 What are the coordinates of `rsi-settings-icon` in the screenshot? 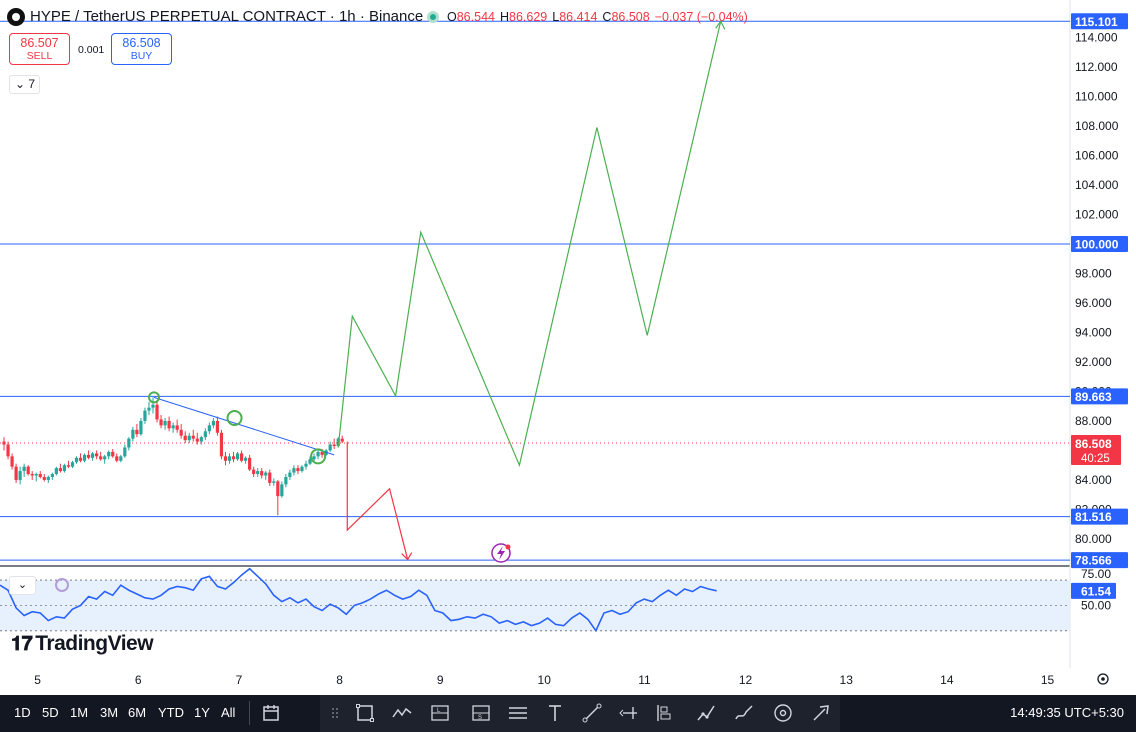 It's located at (62, 585).